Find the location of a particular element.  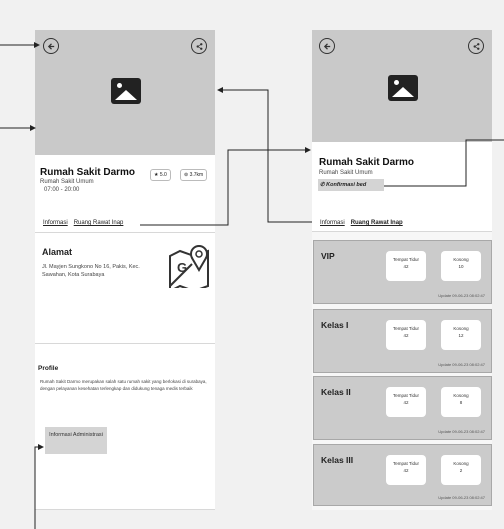

connector-right-back-to-left is located at coordinates (264, 155).